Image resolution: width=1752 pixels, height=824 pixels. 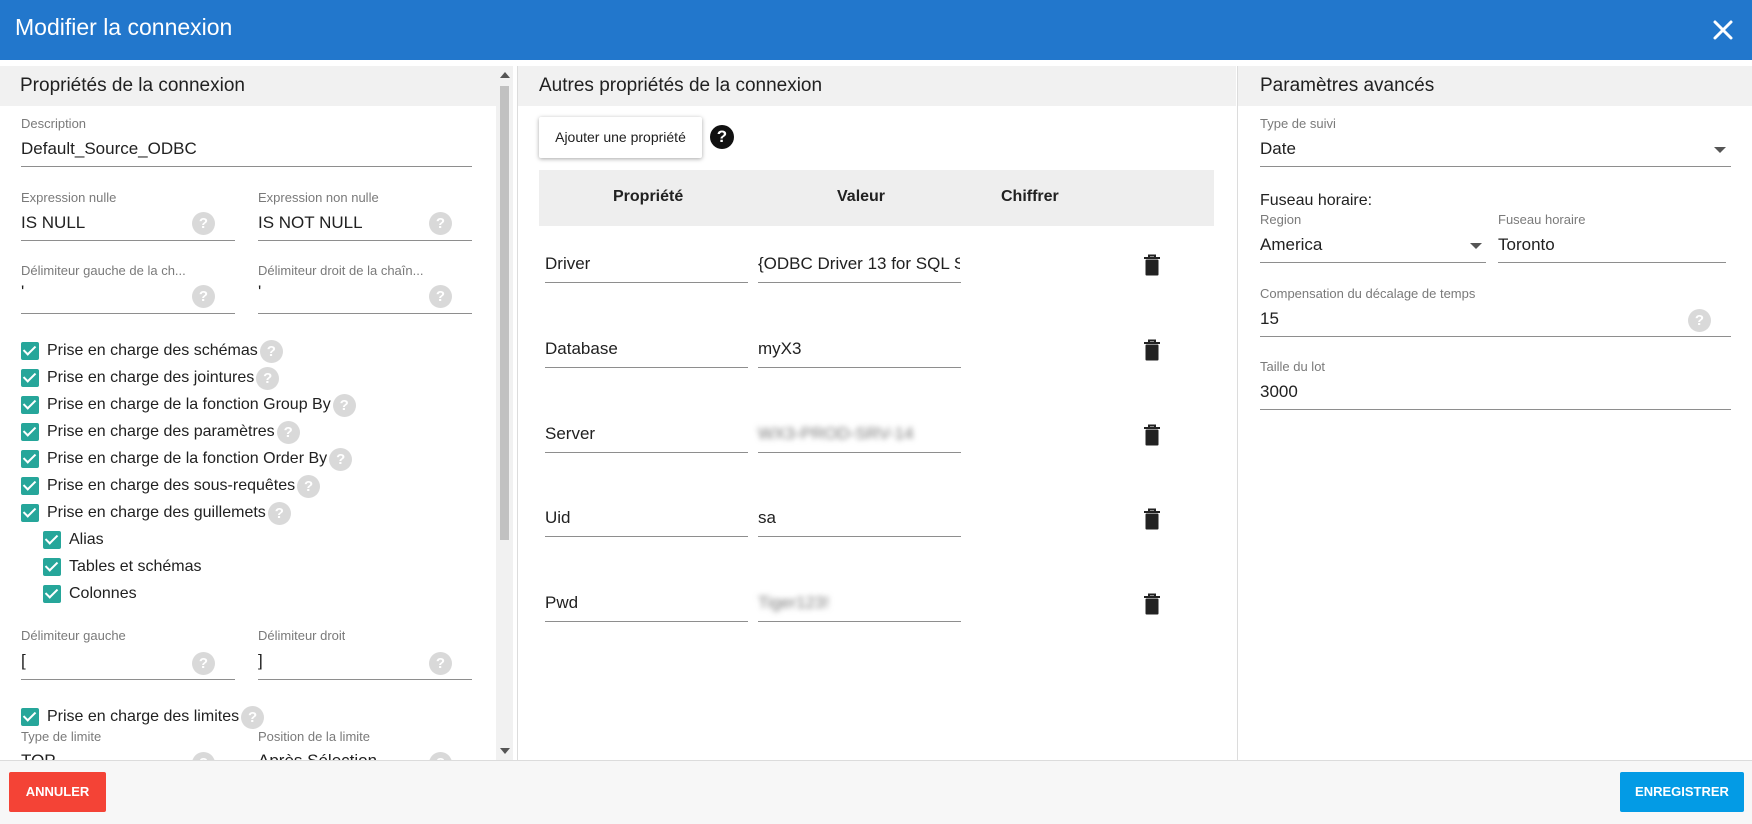 What do you see at coordinates (1682, 792) in the screenshot?
I see `save-button: ENREGISTRER` at bounding box center [1682, 792].